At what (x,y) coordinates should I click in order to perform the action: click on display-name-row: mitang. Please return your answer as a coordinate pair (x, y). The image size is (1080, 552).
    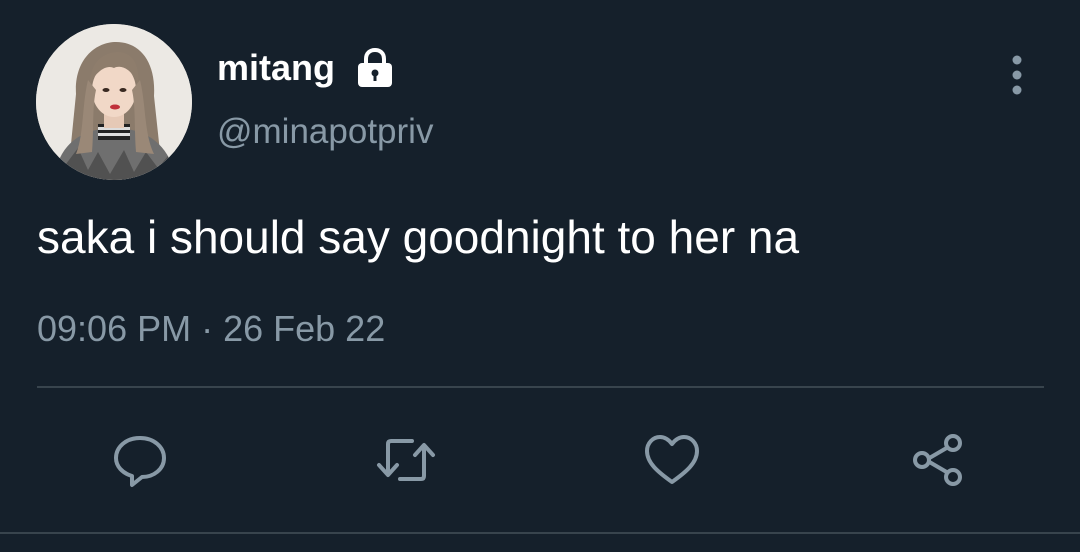
    Looking at the image, I should click on (307, 68).